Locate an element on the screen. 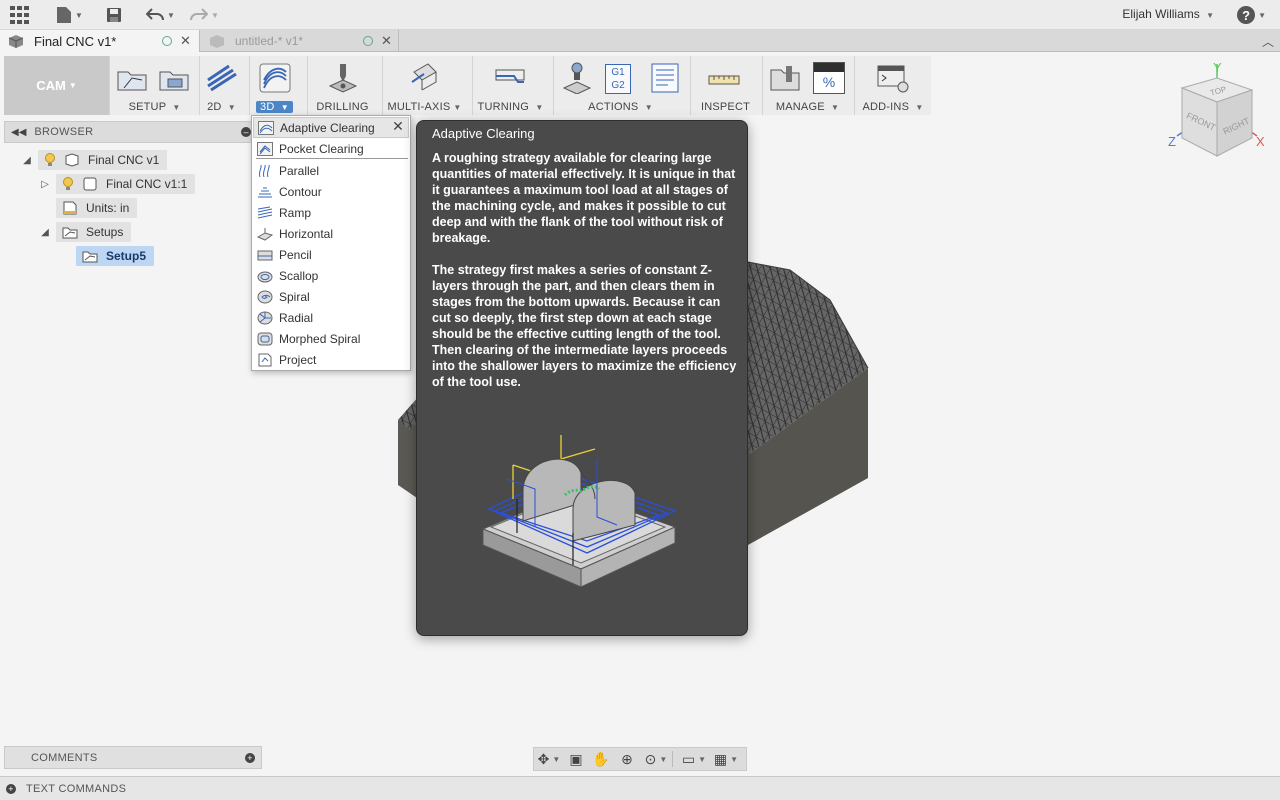  menu-item-scallop: Scallop is located at coordinates (331, 275).